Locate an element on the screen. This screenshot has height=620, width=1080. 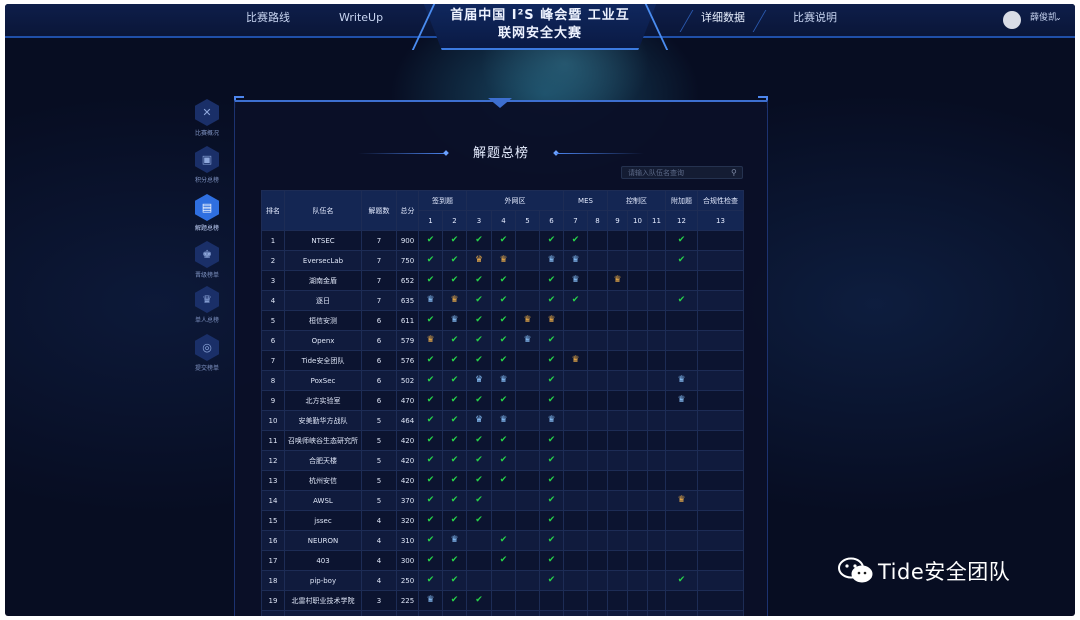
avatar is located at coordinates (1012, 20).